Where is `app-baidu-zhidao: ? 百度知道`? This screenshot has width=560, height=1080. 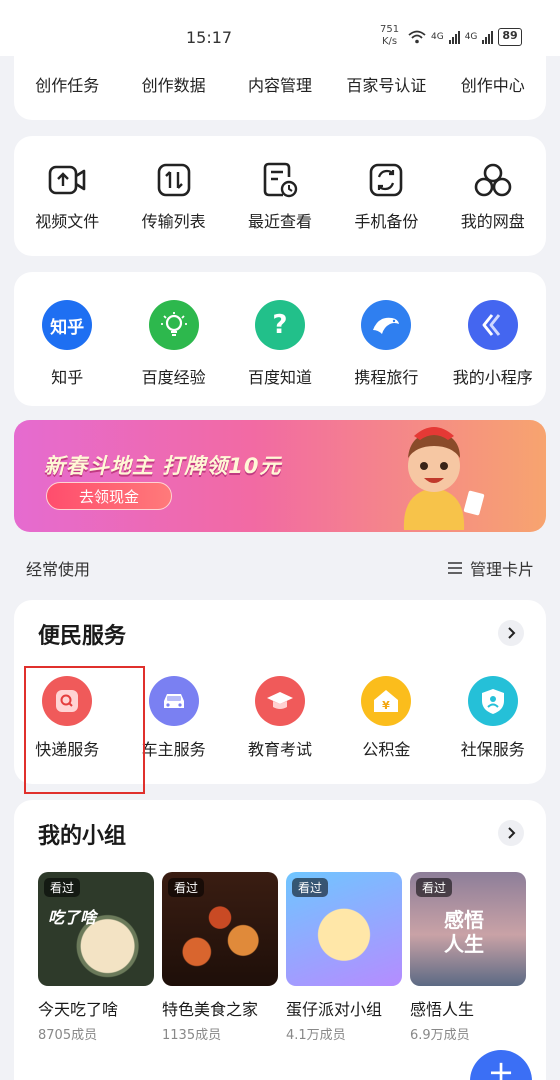 app-baidu-zhidao: ? 百度知道 is located at coordinates (280, 344).